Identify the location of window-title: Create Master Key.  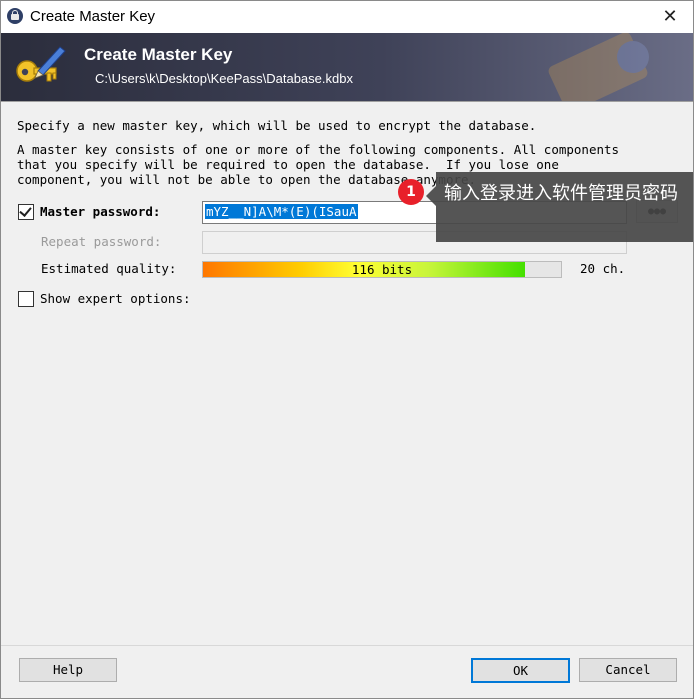
(93, 16).